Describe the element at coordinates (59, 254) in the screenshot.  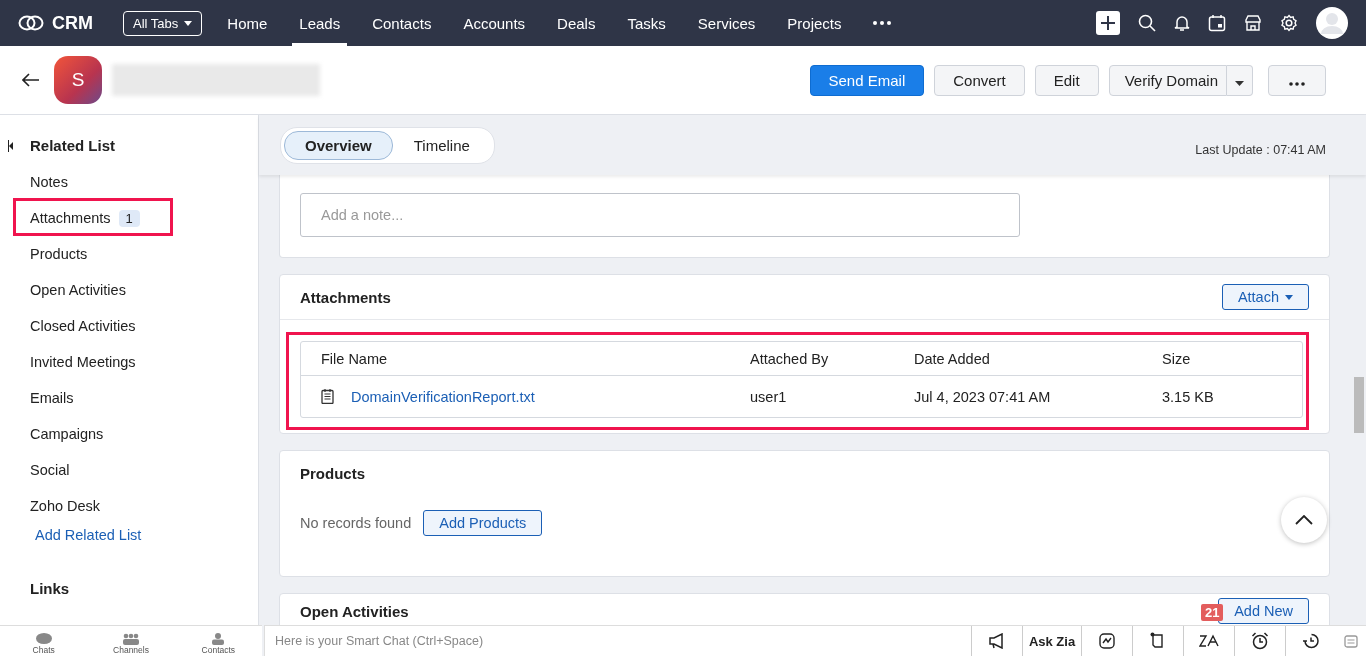
I see `related-list-item: Products` at that location.